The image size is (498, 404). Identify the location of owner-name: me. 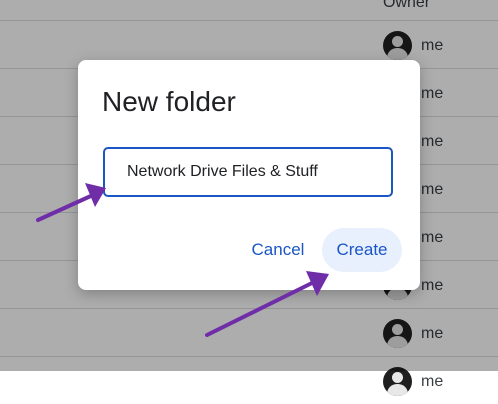
(432, 381).